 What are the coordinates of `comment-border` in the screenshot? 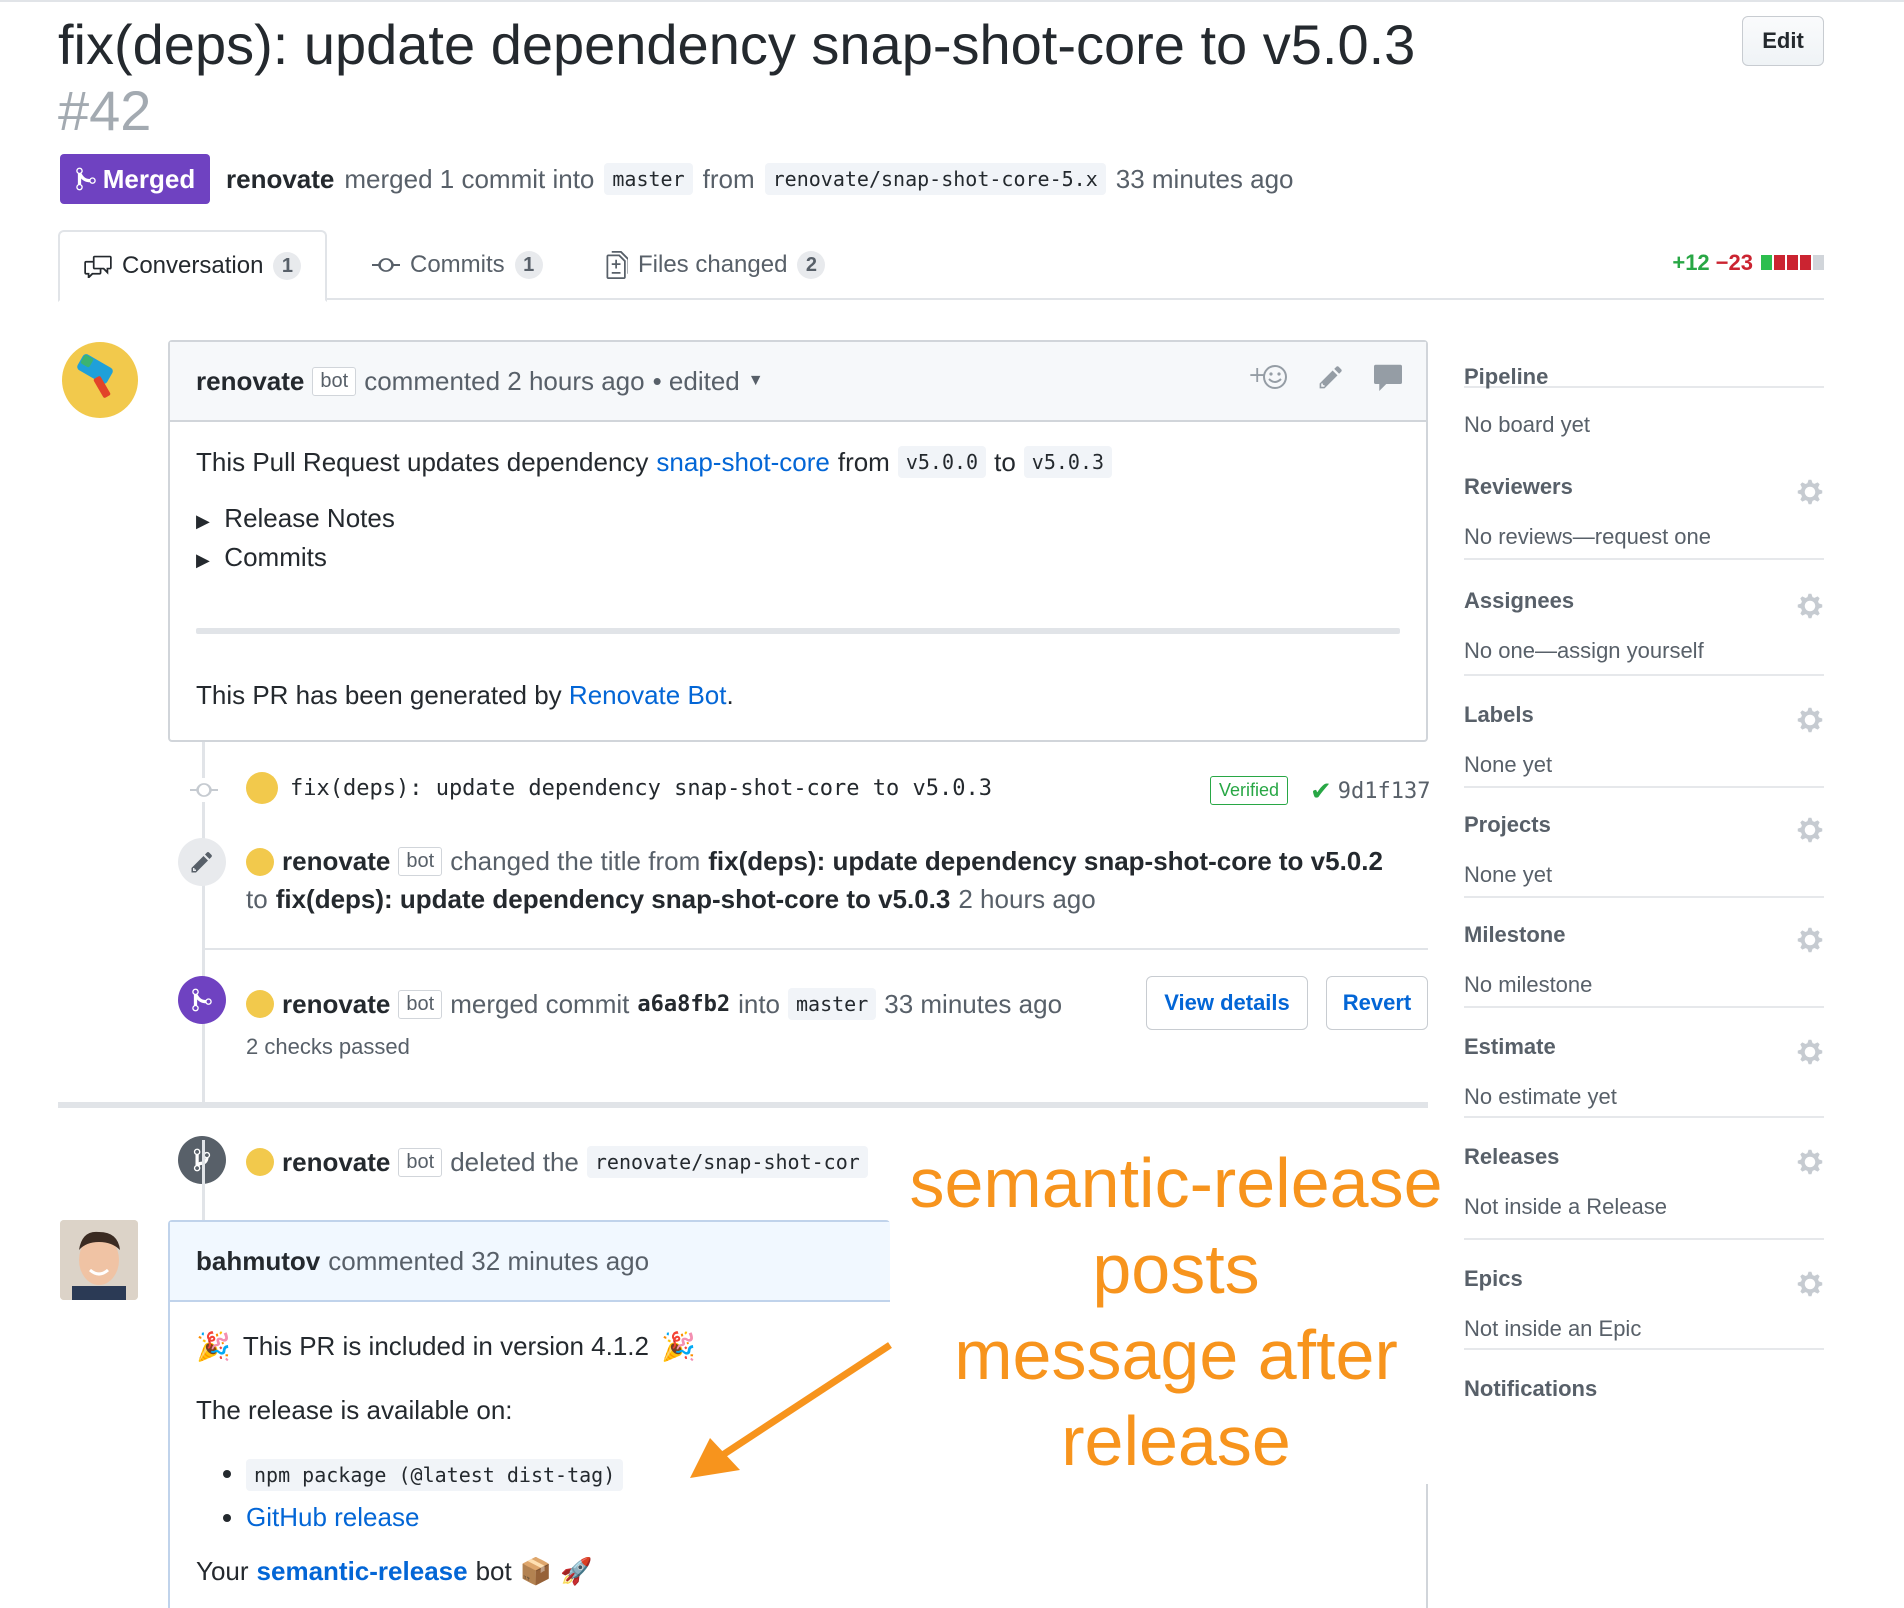 It's located at (1427, 1546).